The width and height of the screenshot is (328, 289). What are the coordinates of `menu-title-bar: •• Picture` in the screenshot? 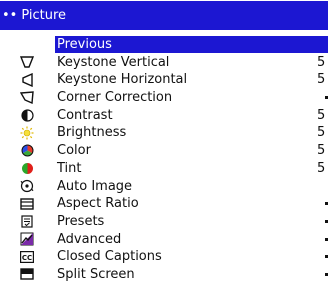 It's located at (164, 15).